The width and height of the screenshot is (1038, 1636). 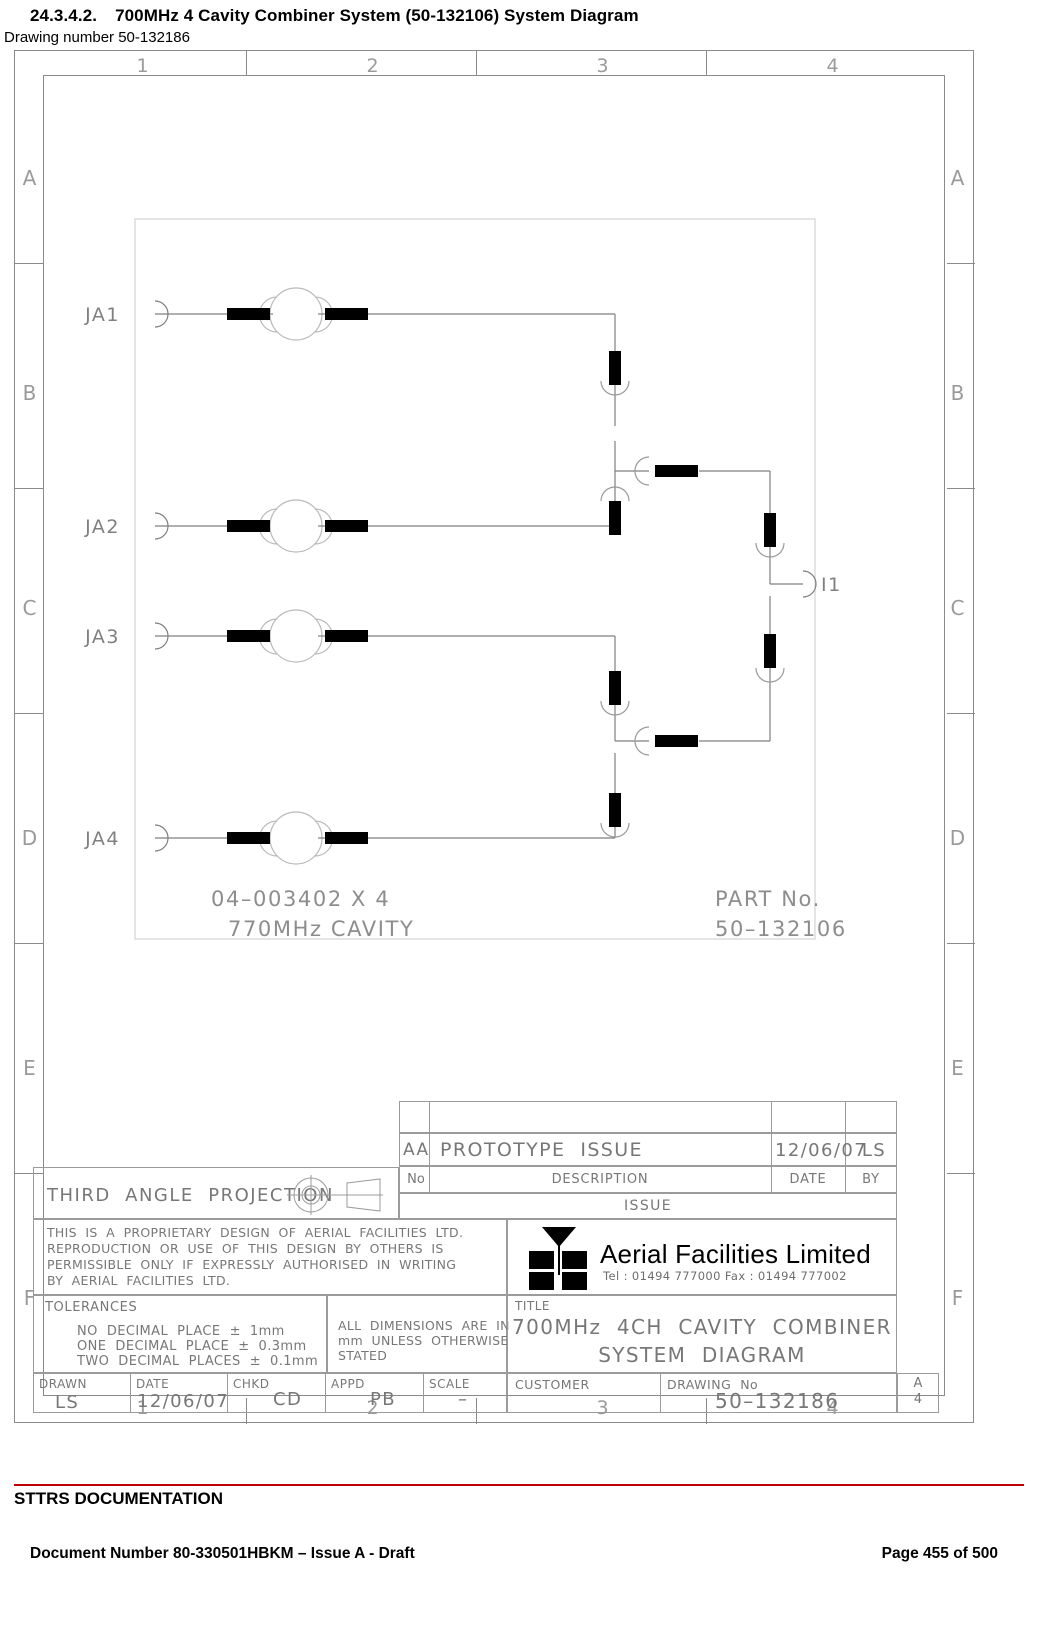 I want to click on port-label-ja3: JA3, so click(x=102, y=637).